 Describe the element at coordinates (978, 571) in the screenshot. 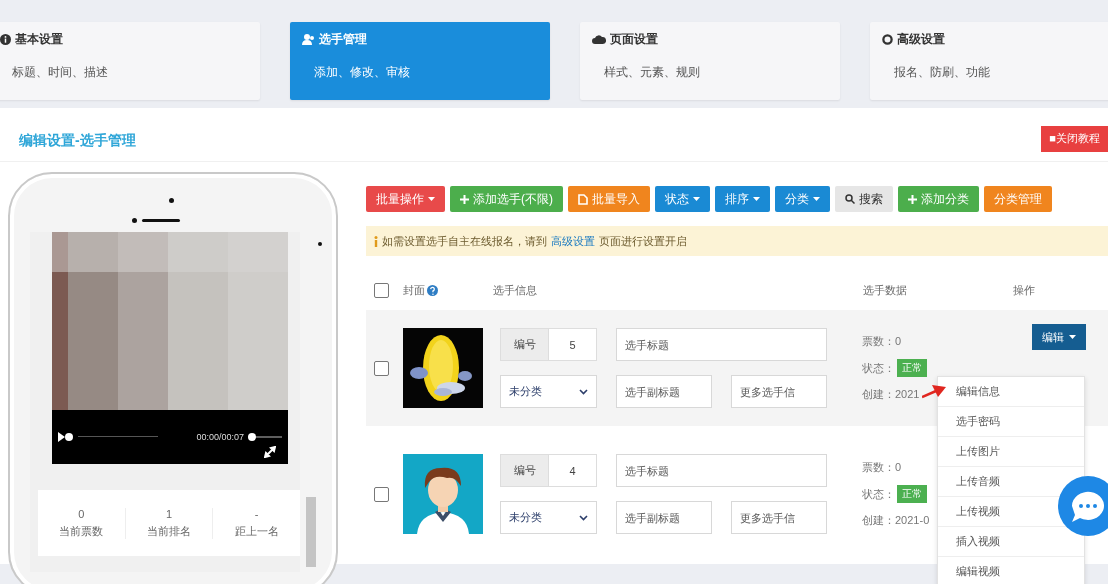

I see `menu-item: 编辑视频` at that location.